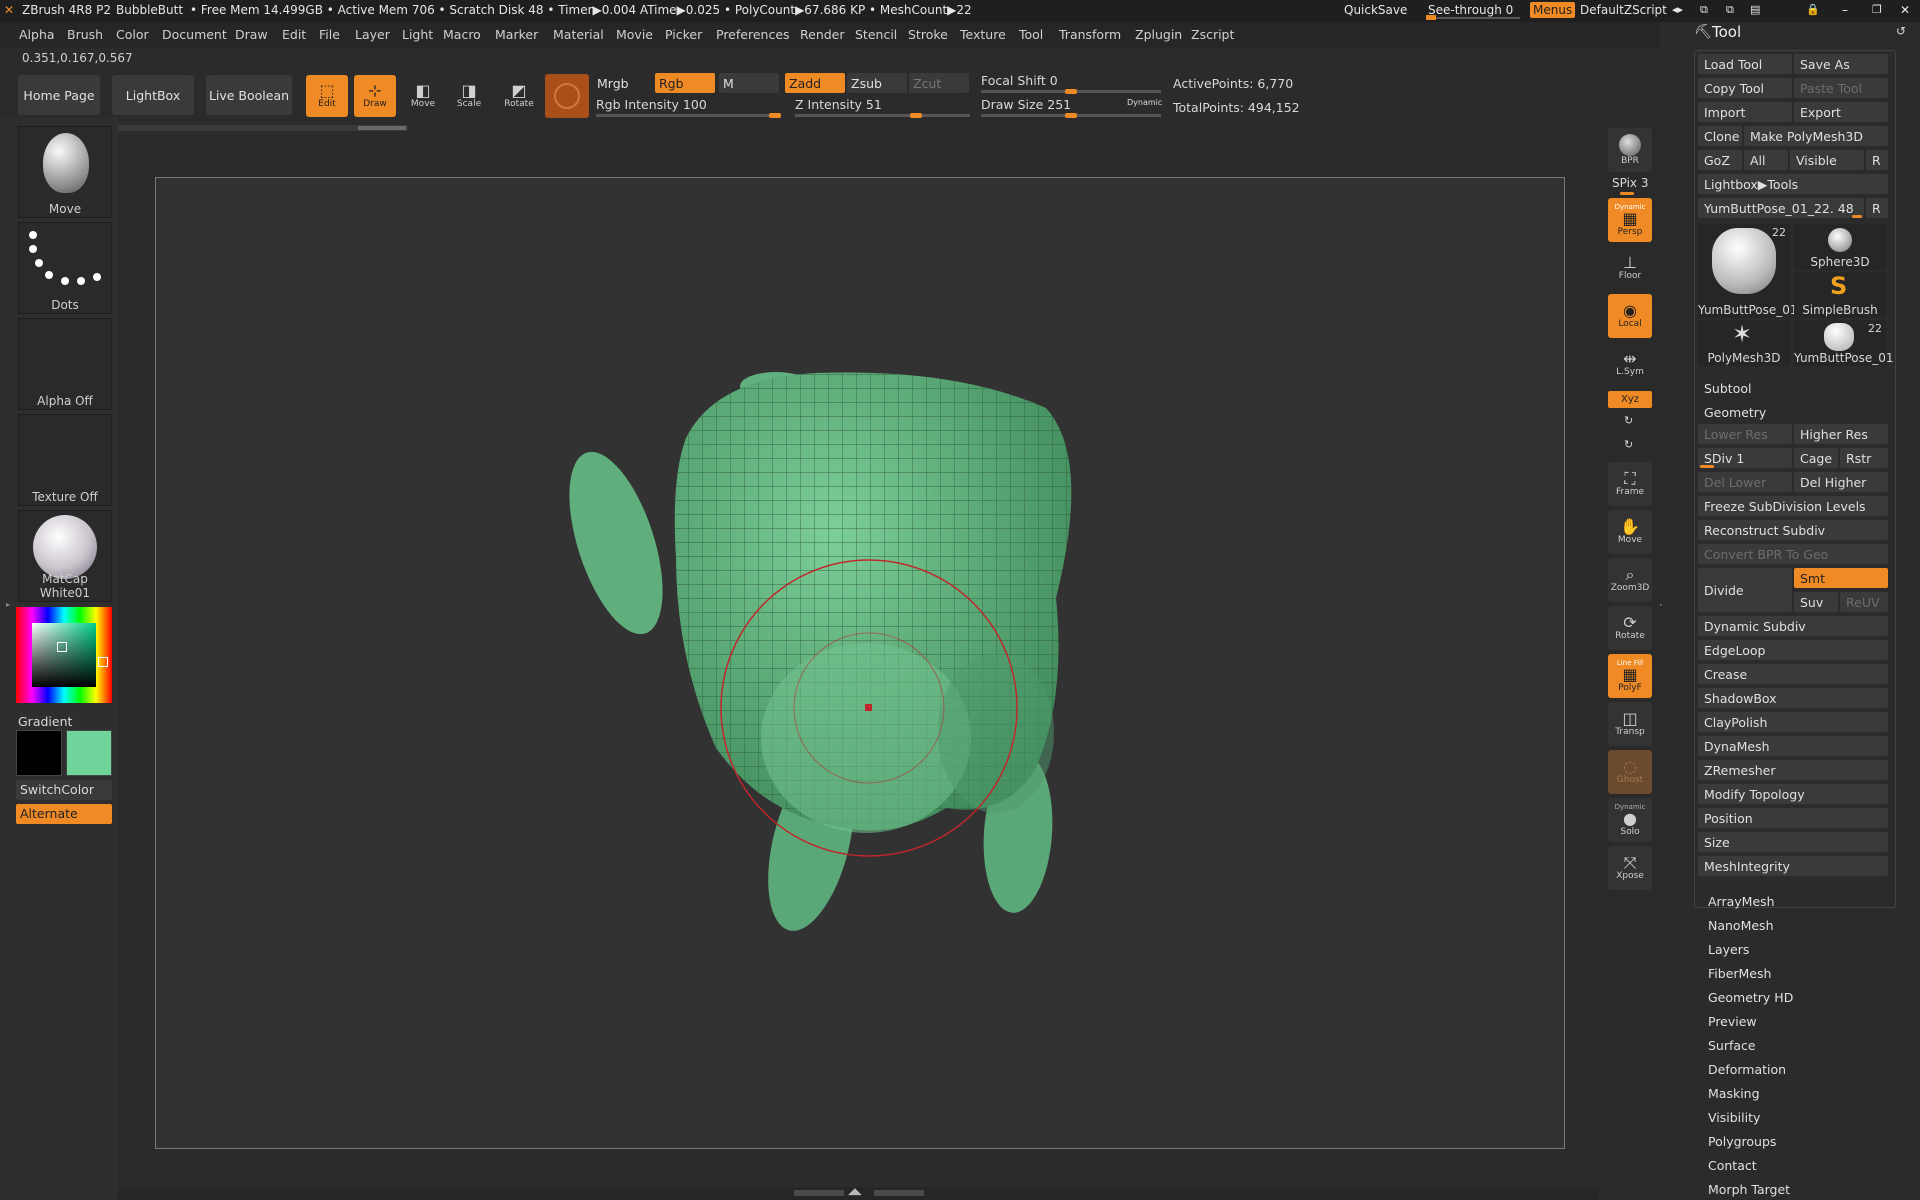  I want to click on contact-section: Contact, so click(1732, 1165).